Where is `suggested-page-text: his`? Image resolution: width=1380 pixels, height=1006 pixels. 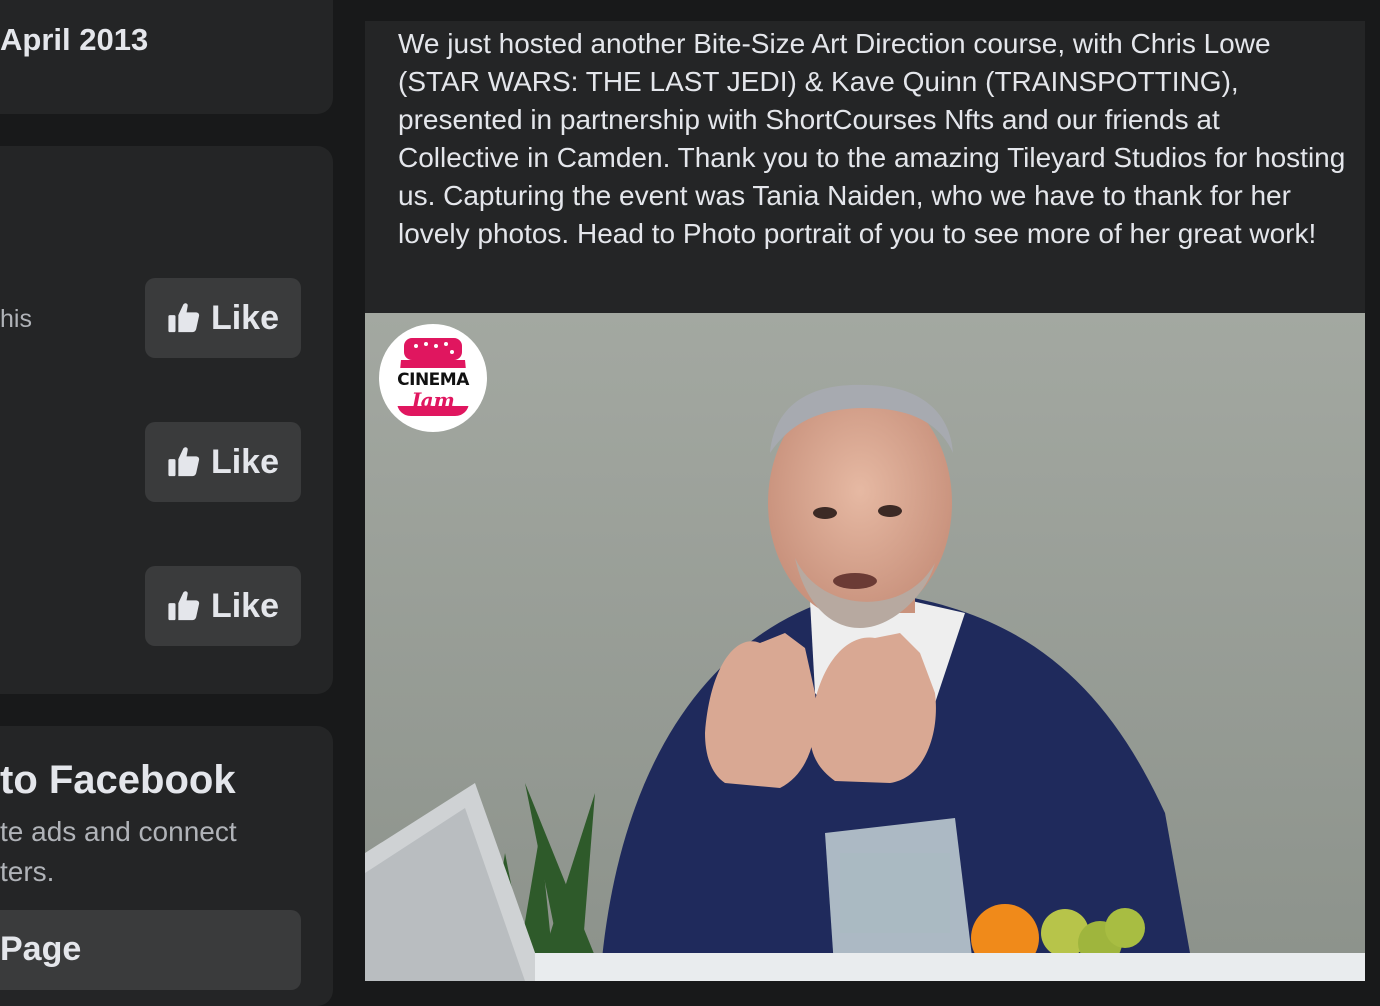 suggested-page-text: his is located at coordinates (16, 319).